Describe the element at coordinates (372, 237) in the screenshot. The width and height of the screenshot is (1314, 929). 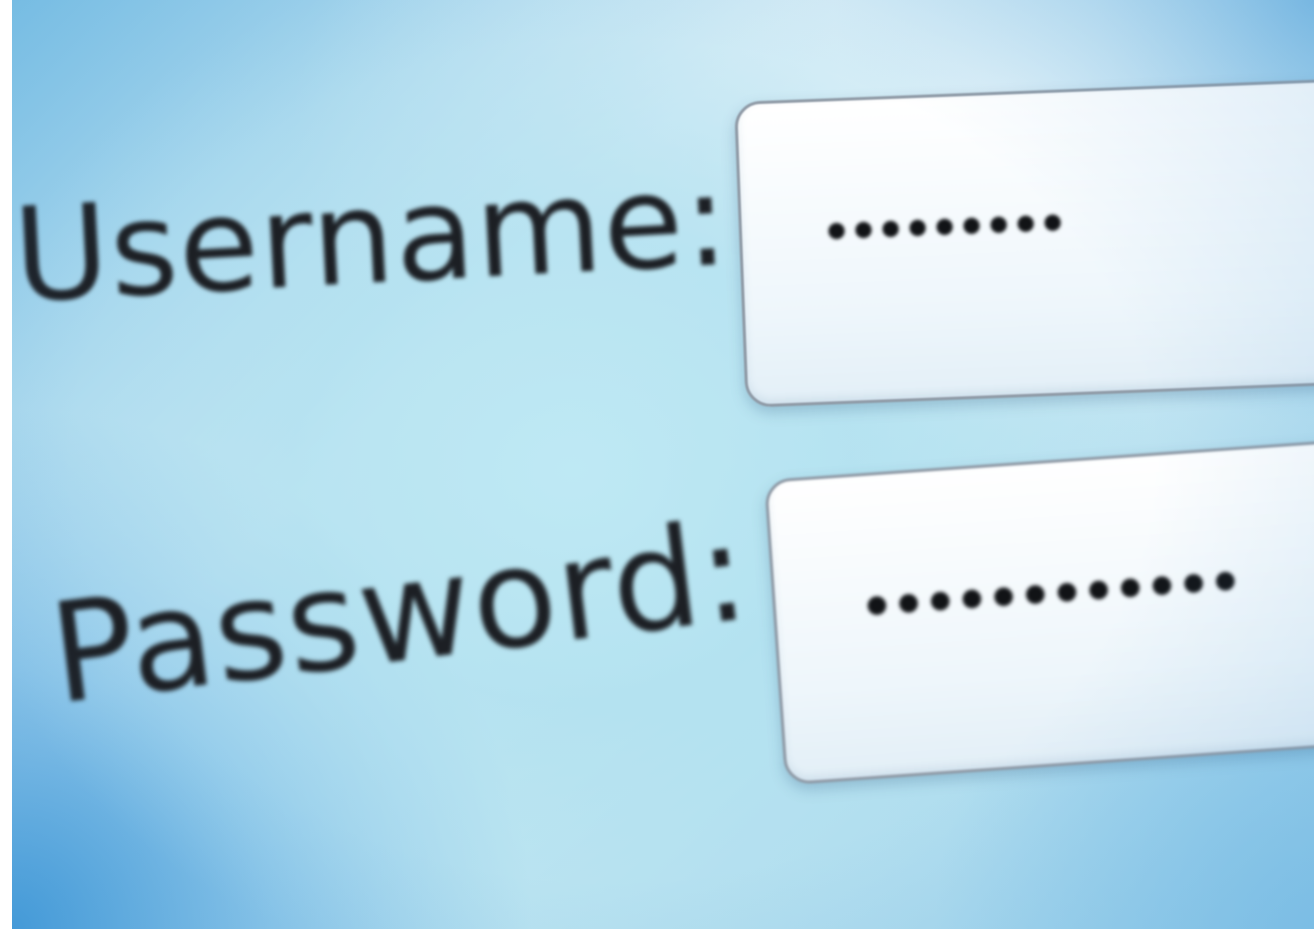
I see `username-label: Username:` at that location.